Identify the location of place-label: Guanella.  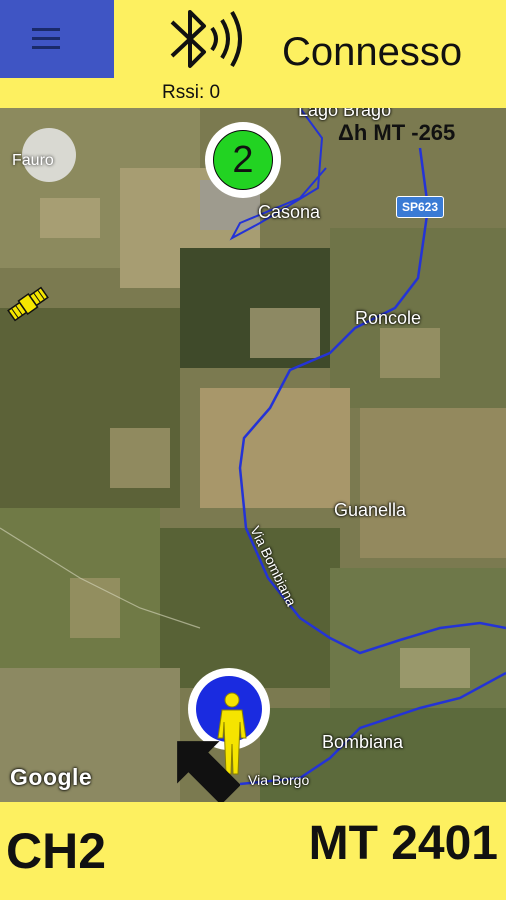
(370, 510).